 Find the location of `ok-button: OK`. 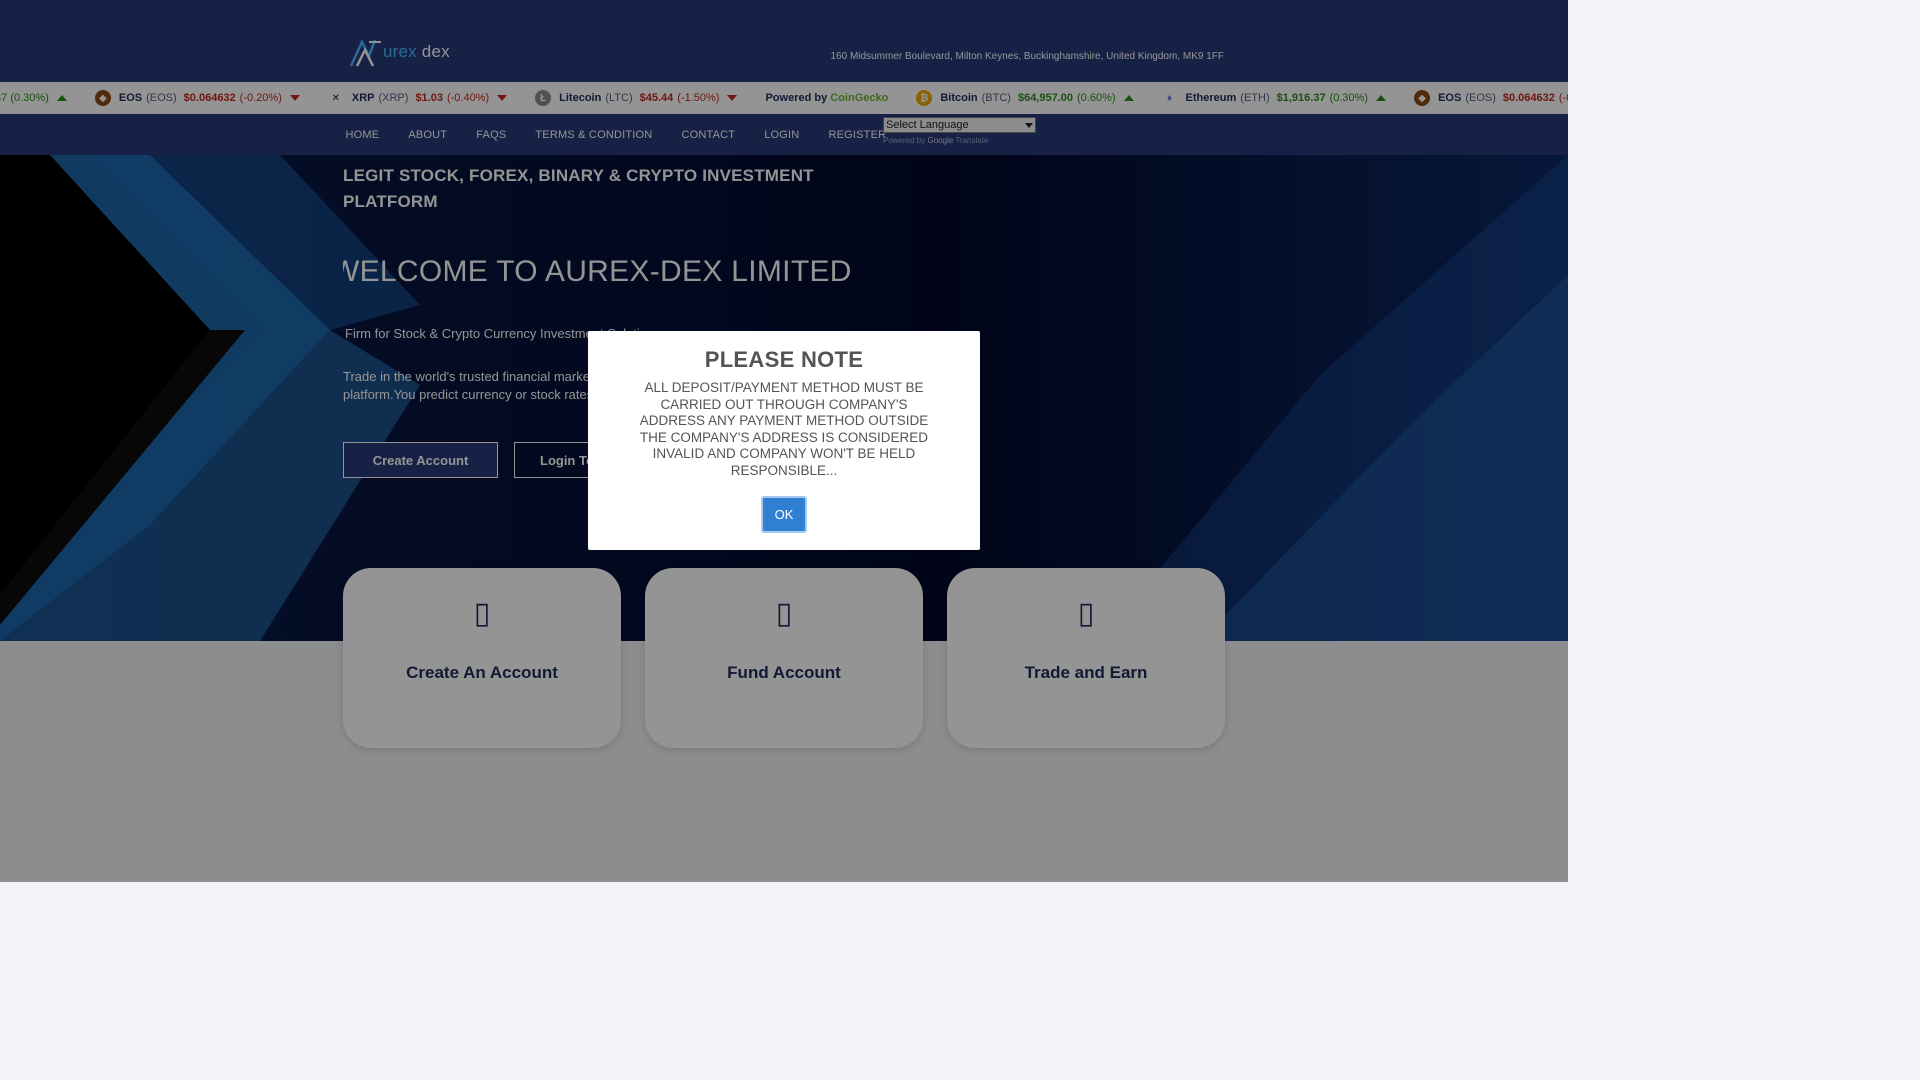

ok-button: OK is located at coordinates (784, 514).